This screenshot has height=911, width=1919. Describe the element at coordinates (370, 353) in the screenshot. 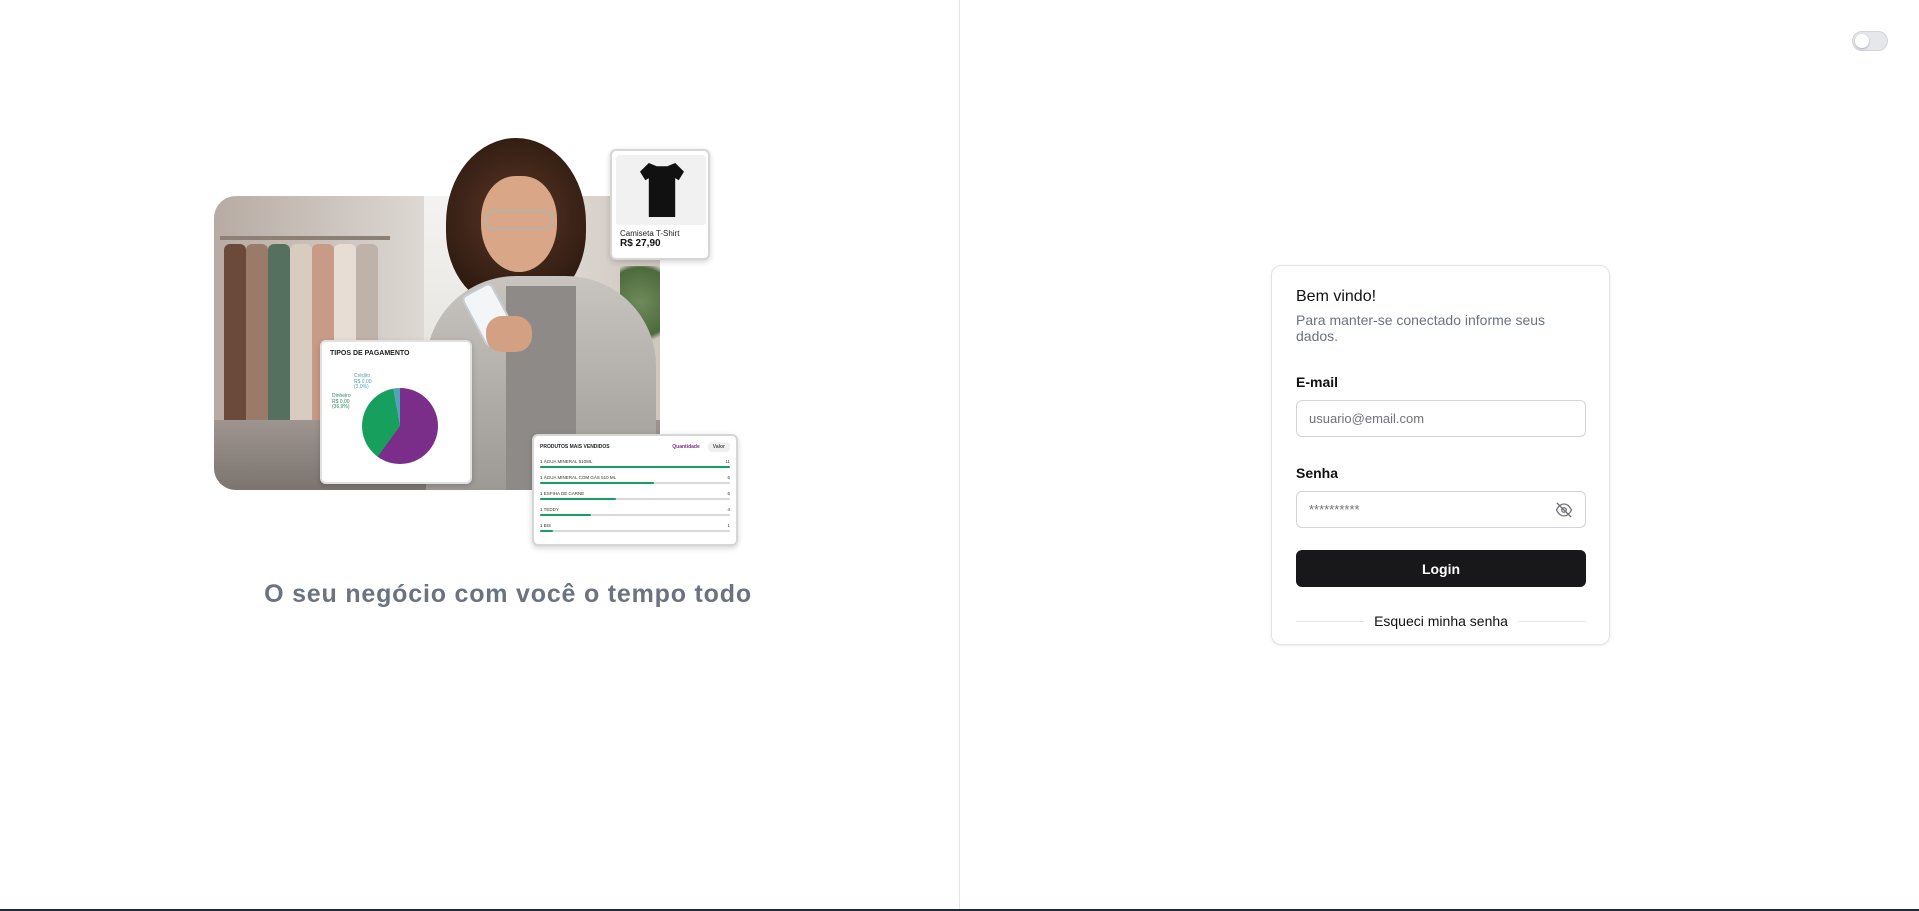

I see `payment-types-title: TIPOS DE PAGAMENTO` at that location.